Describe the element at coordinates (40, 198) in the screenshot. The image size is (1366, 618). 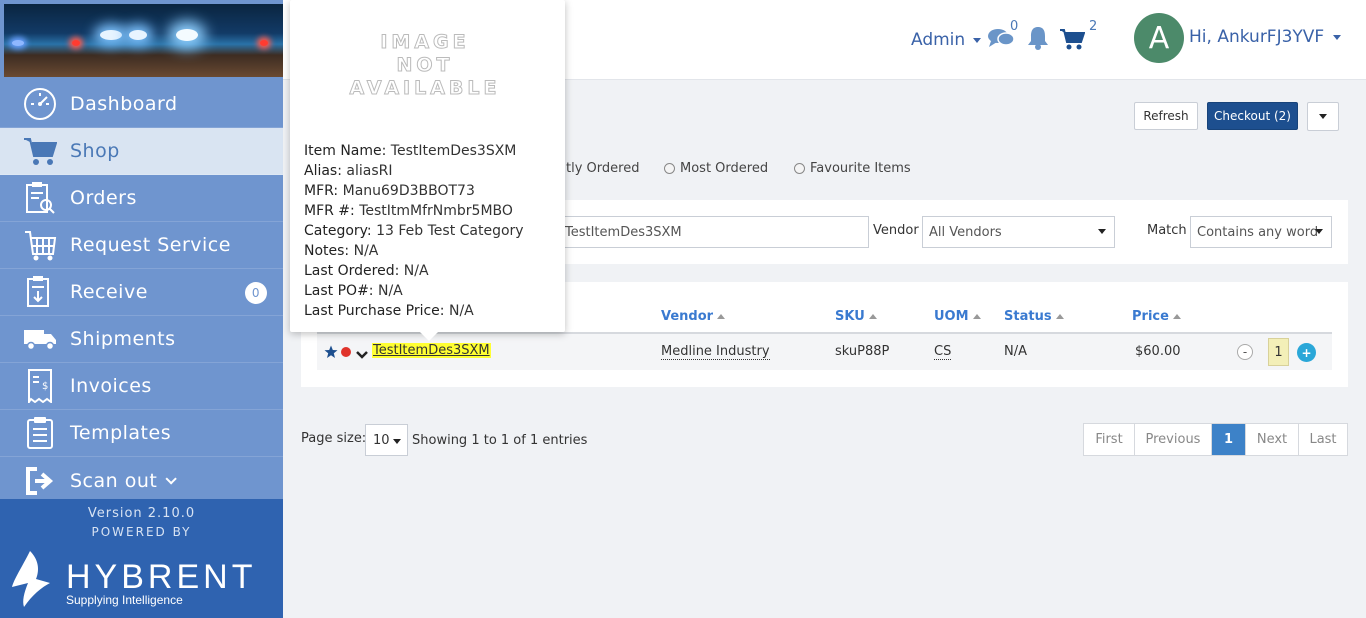
I see `orders-clipboard-icon` at that location.